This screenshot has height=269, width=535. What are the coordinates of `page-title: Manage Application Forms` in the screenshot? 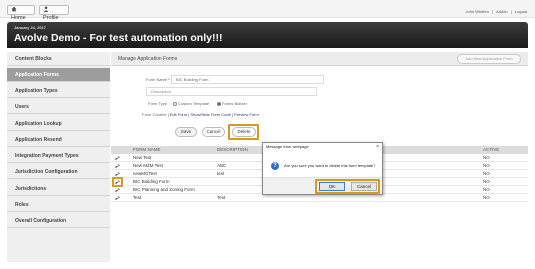 It's located at (148, 59).